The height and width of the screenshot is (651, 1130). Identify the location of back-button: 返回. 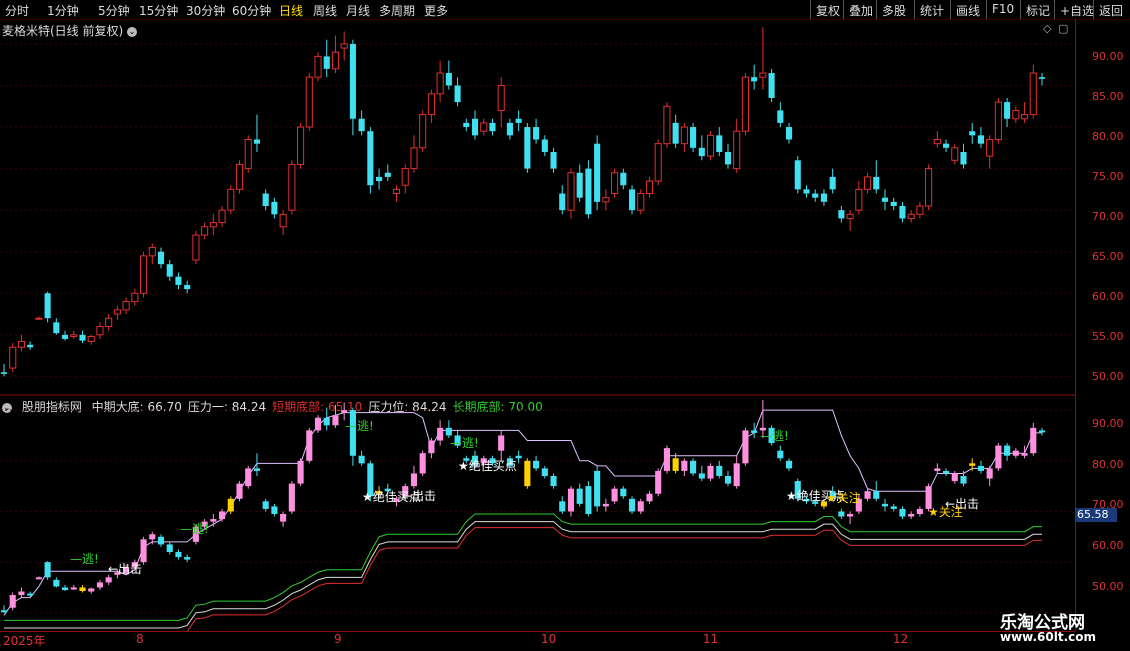
(1110, 9).